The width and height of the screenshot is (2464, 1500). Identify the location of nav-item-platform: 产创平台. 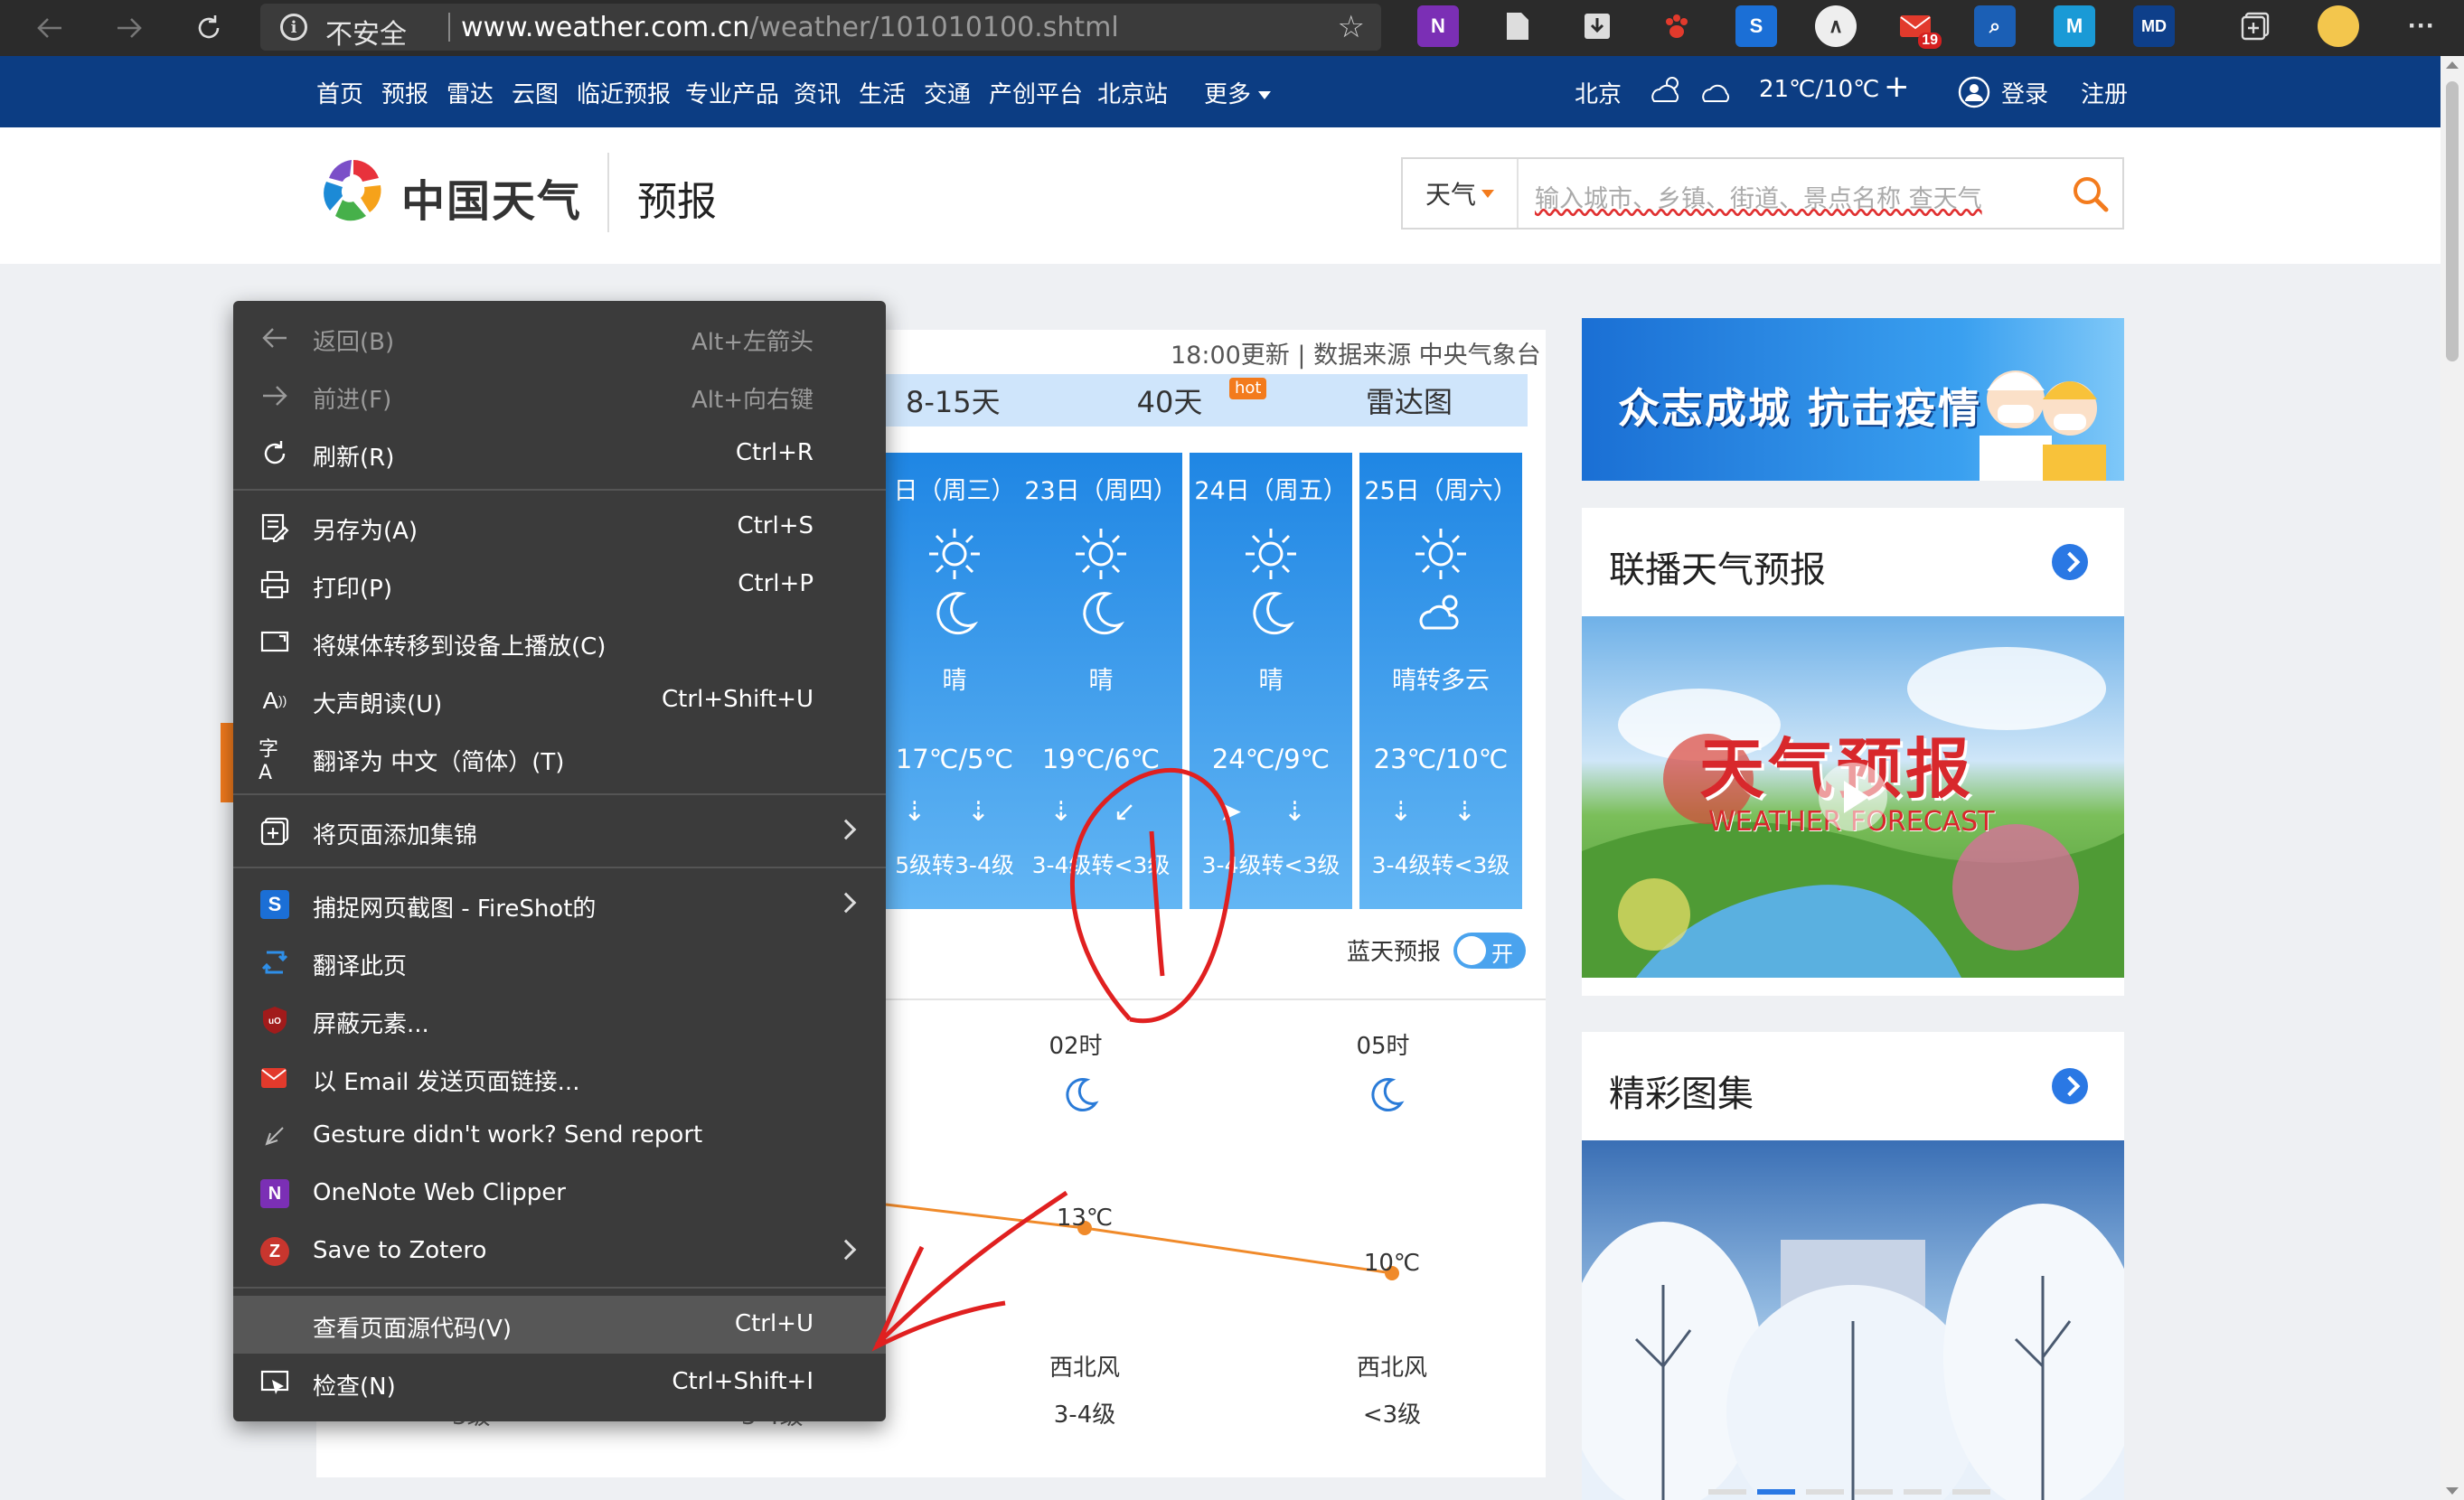
(1036, 93).